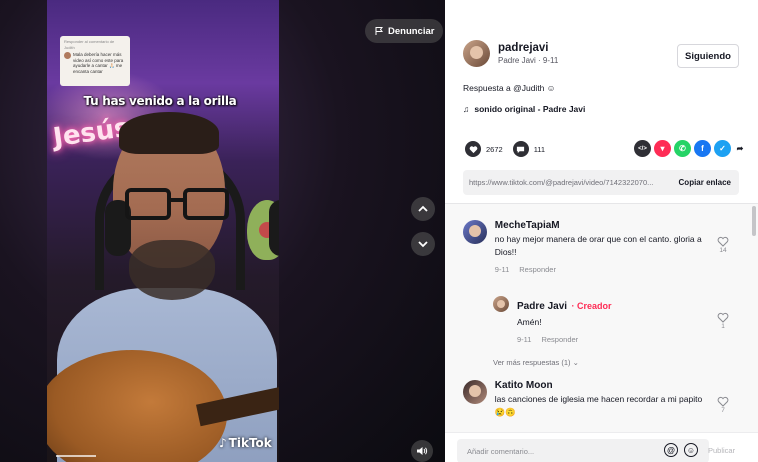 Image resolution: width=758 pixels, height=462 pixels. What do you see at coordinates (494, 149) in the screenshot?
I see `like-count: 2672` at bounding box center [494, 149].